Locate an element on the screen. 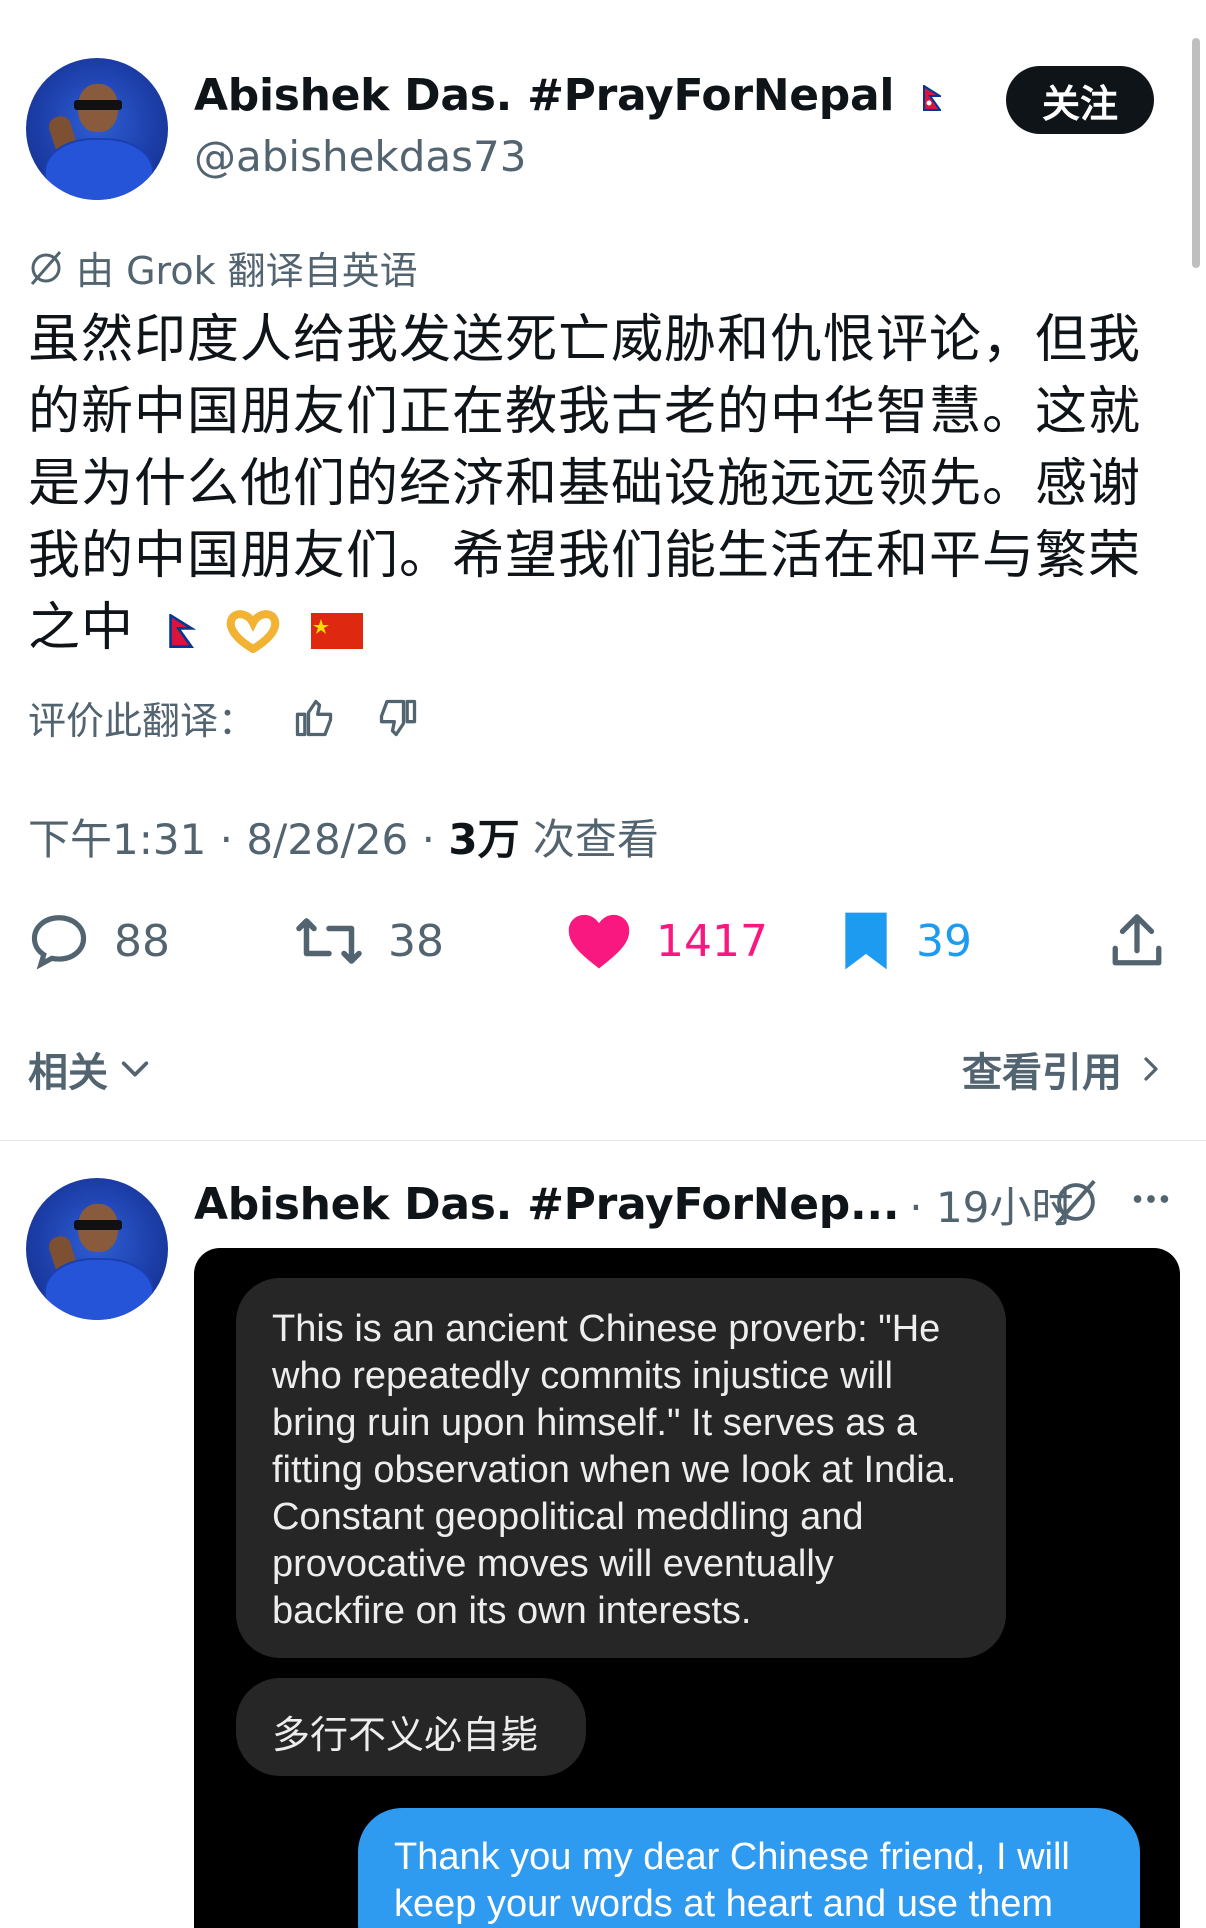 The image size is (1206, 1928). retweet-count: 38 is located at coordinates (416, 941).